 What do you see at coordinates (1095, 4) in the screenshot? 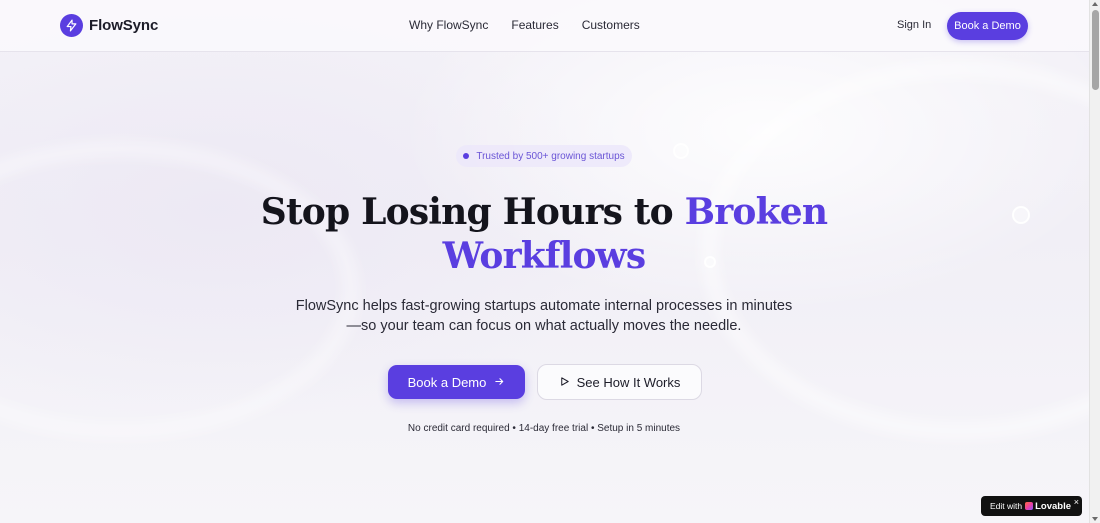
I see `scroll-up-arrow-icon` at bounding box center [1095, 4].